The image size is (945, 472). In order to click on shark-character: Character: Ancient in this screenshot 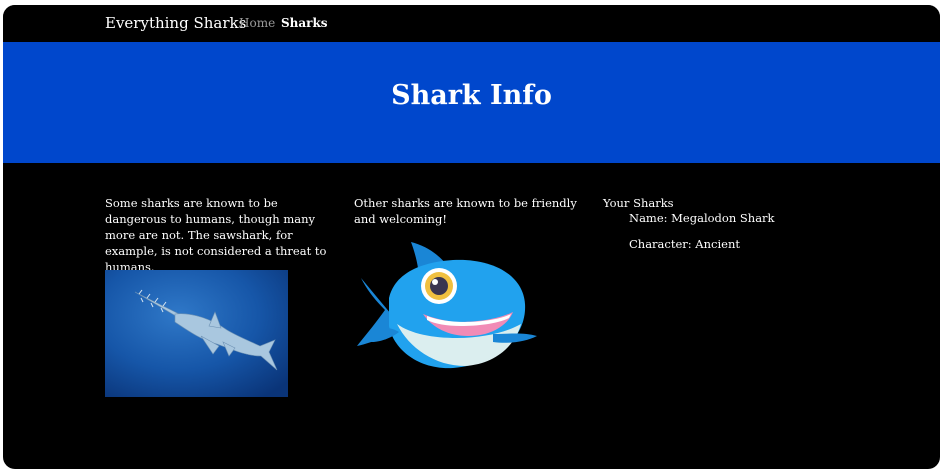, I will do `click(684, 244)`.